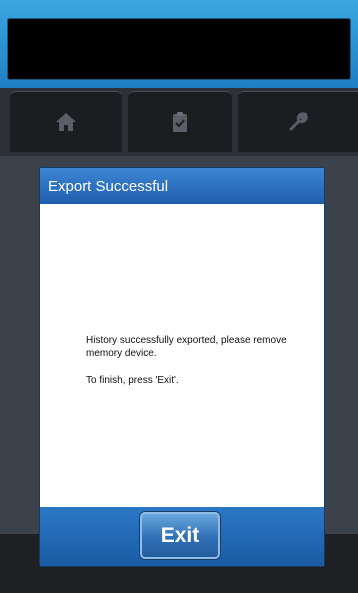 This screenshot has width=358, height=593. I want to click on dialog-title: Export Successful, so click(108, 186).